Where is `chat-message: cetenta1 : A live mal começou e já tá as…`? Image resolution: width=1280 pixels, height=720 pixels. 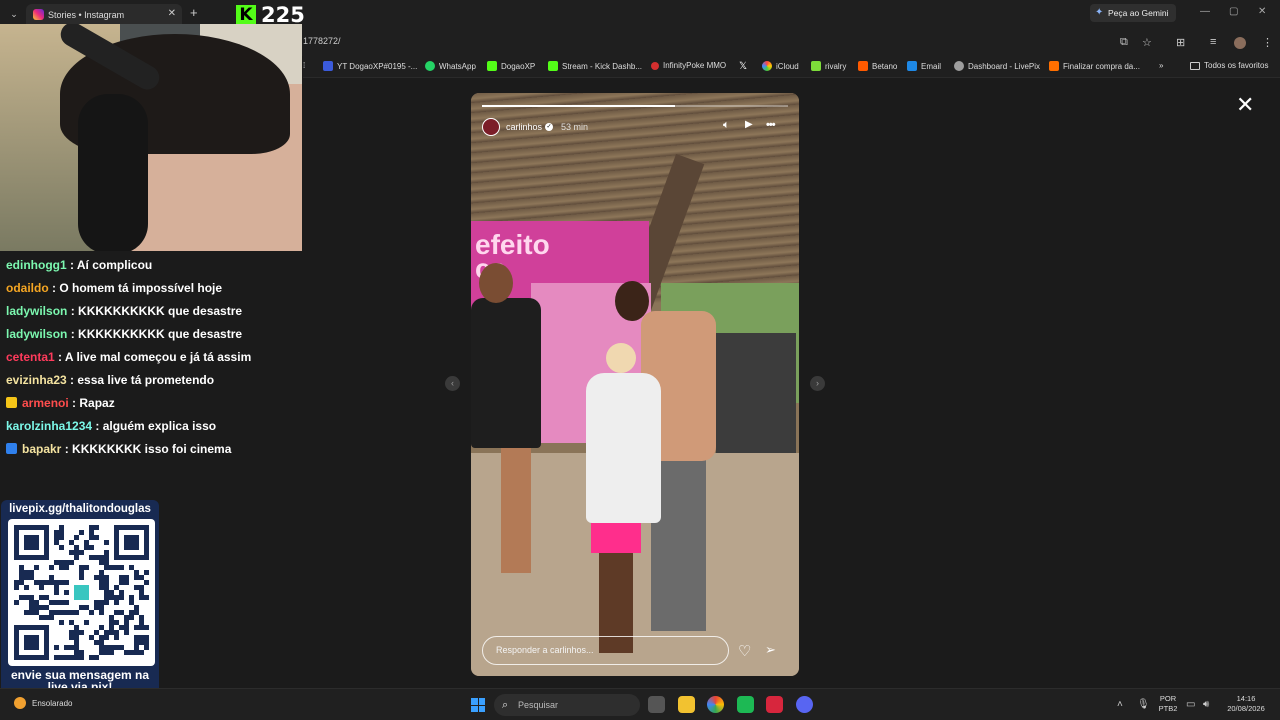 chat-message: cetenta1 : A live mal começou e já tá as… is located at coordinates (151, 358).